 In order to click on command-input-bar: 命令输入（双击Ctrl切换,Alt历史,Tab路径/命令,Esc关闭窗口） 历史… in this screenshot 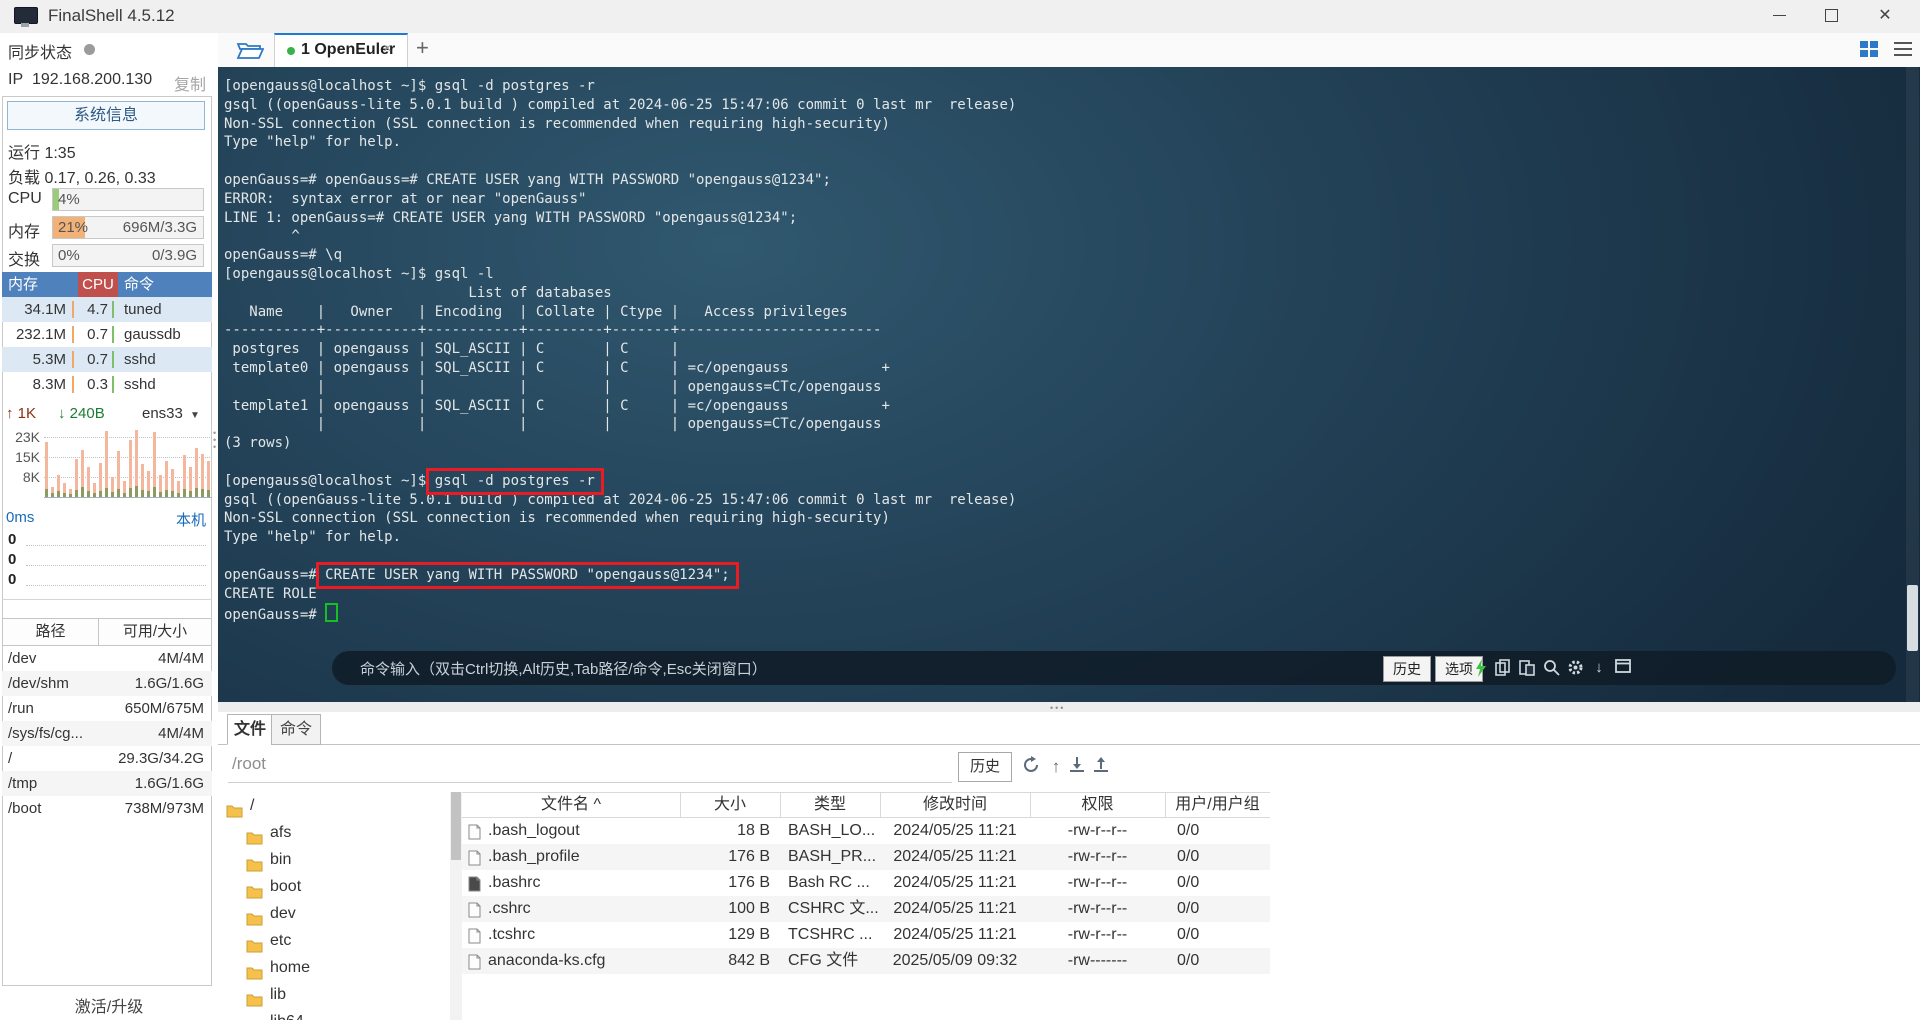, I will do `click(1114, 668)`.